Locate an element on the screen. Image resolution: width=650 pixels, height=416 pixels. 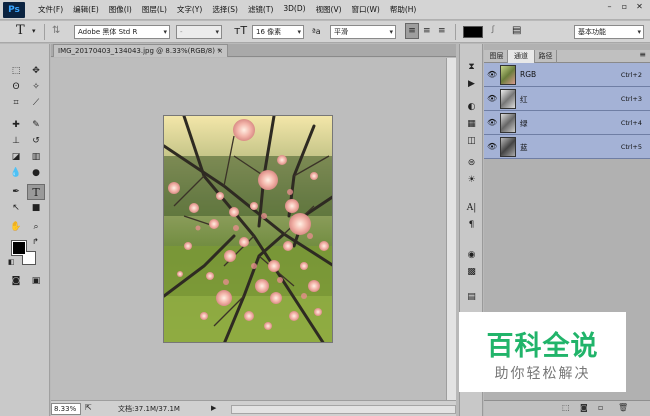
hand-tool-icon: ✋ is located at coordinates (16, 227).